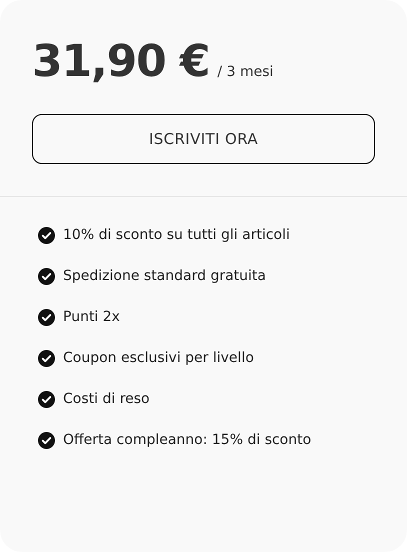 This screenshot has width=407, height=552. I want to click on benefit-text: Offerta compleanno: 15% di sconto, so click(187, 440).